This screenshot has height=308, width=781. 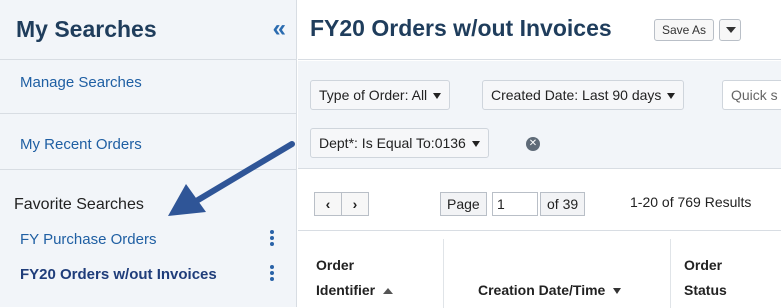 What do you see at coordinates (576, 95) in the screenshot?
I see `filter-label: Created Date: Last 90 days` at bounding box center [576, 95].